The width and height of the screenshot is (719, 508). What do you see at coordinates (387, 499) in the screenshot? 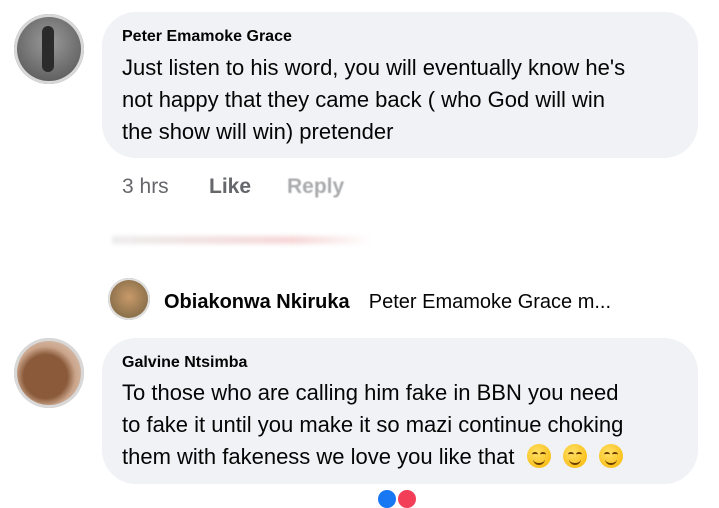
I see `reaction-like-icon` at bounding box center [387, 499].